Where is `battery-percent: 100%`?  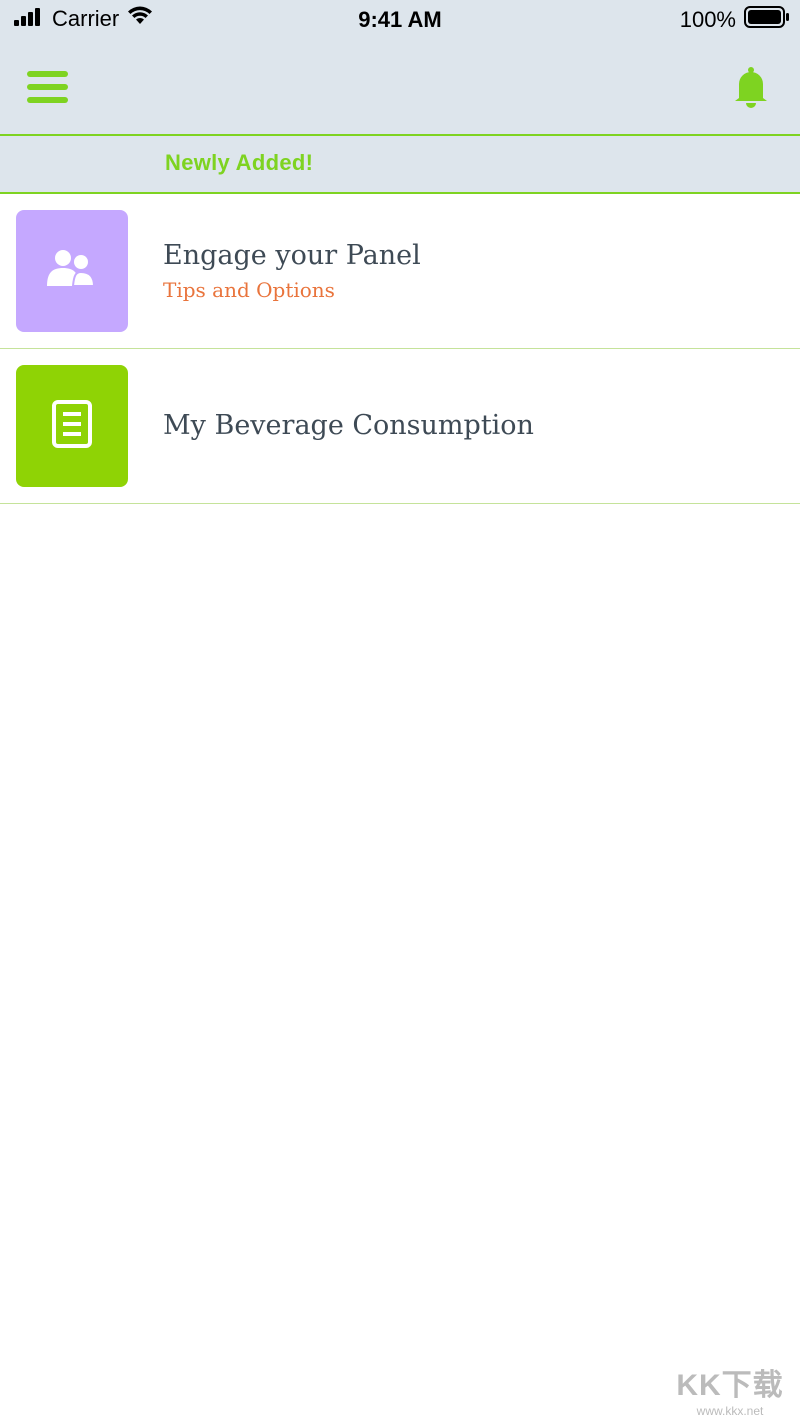 battery-percent: 100% is located at coordinates (707, 19).